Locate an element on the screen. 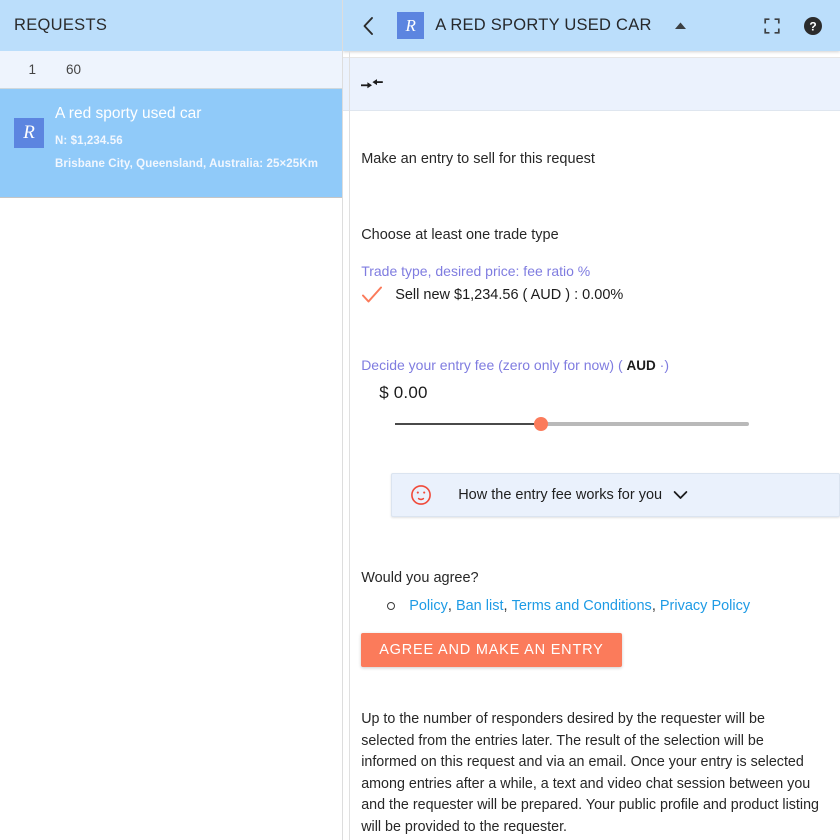 Image resolution: width=840 pixels, height=840 pixels. detail-toolbar is located at coordinates (591, 84).